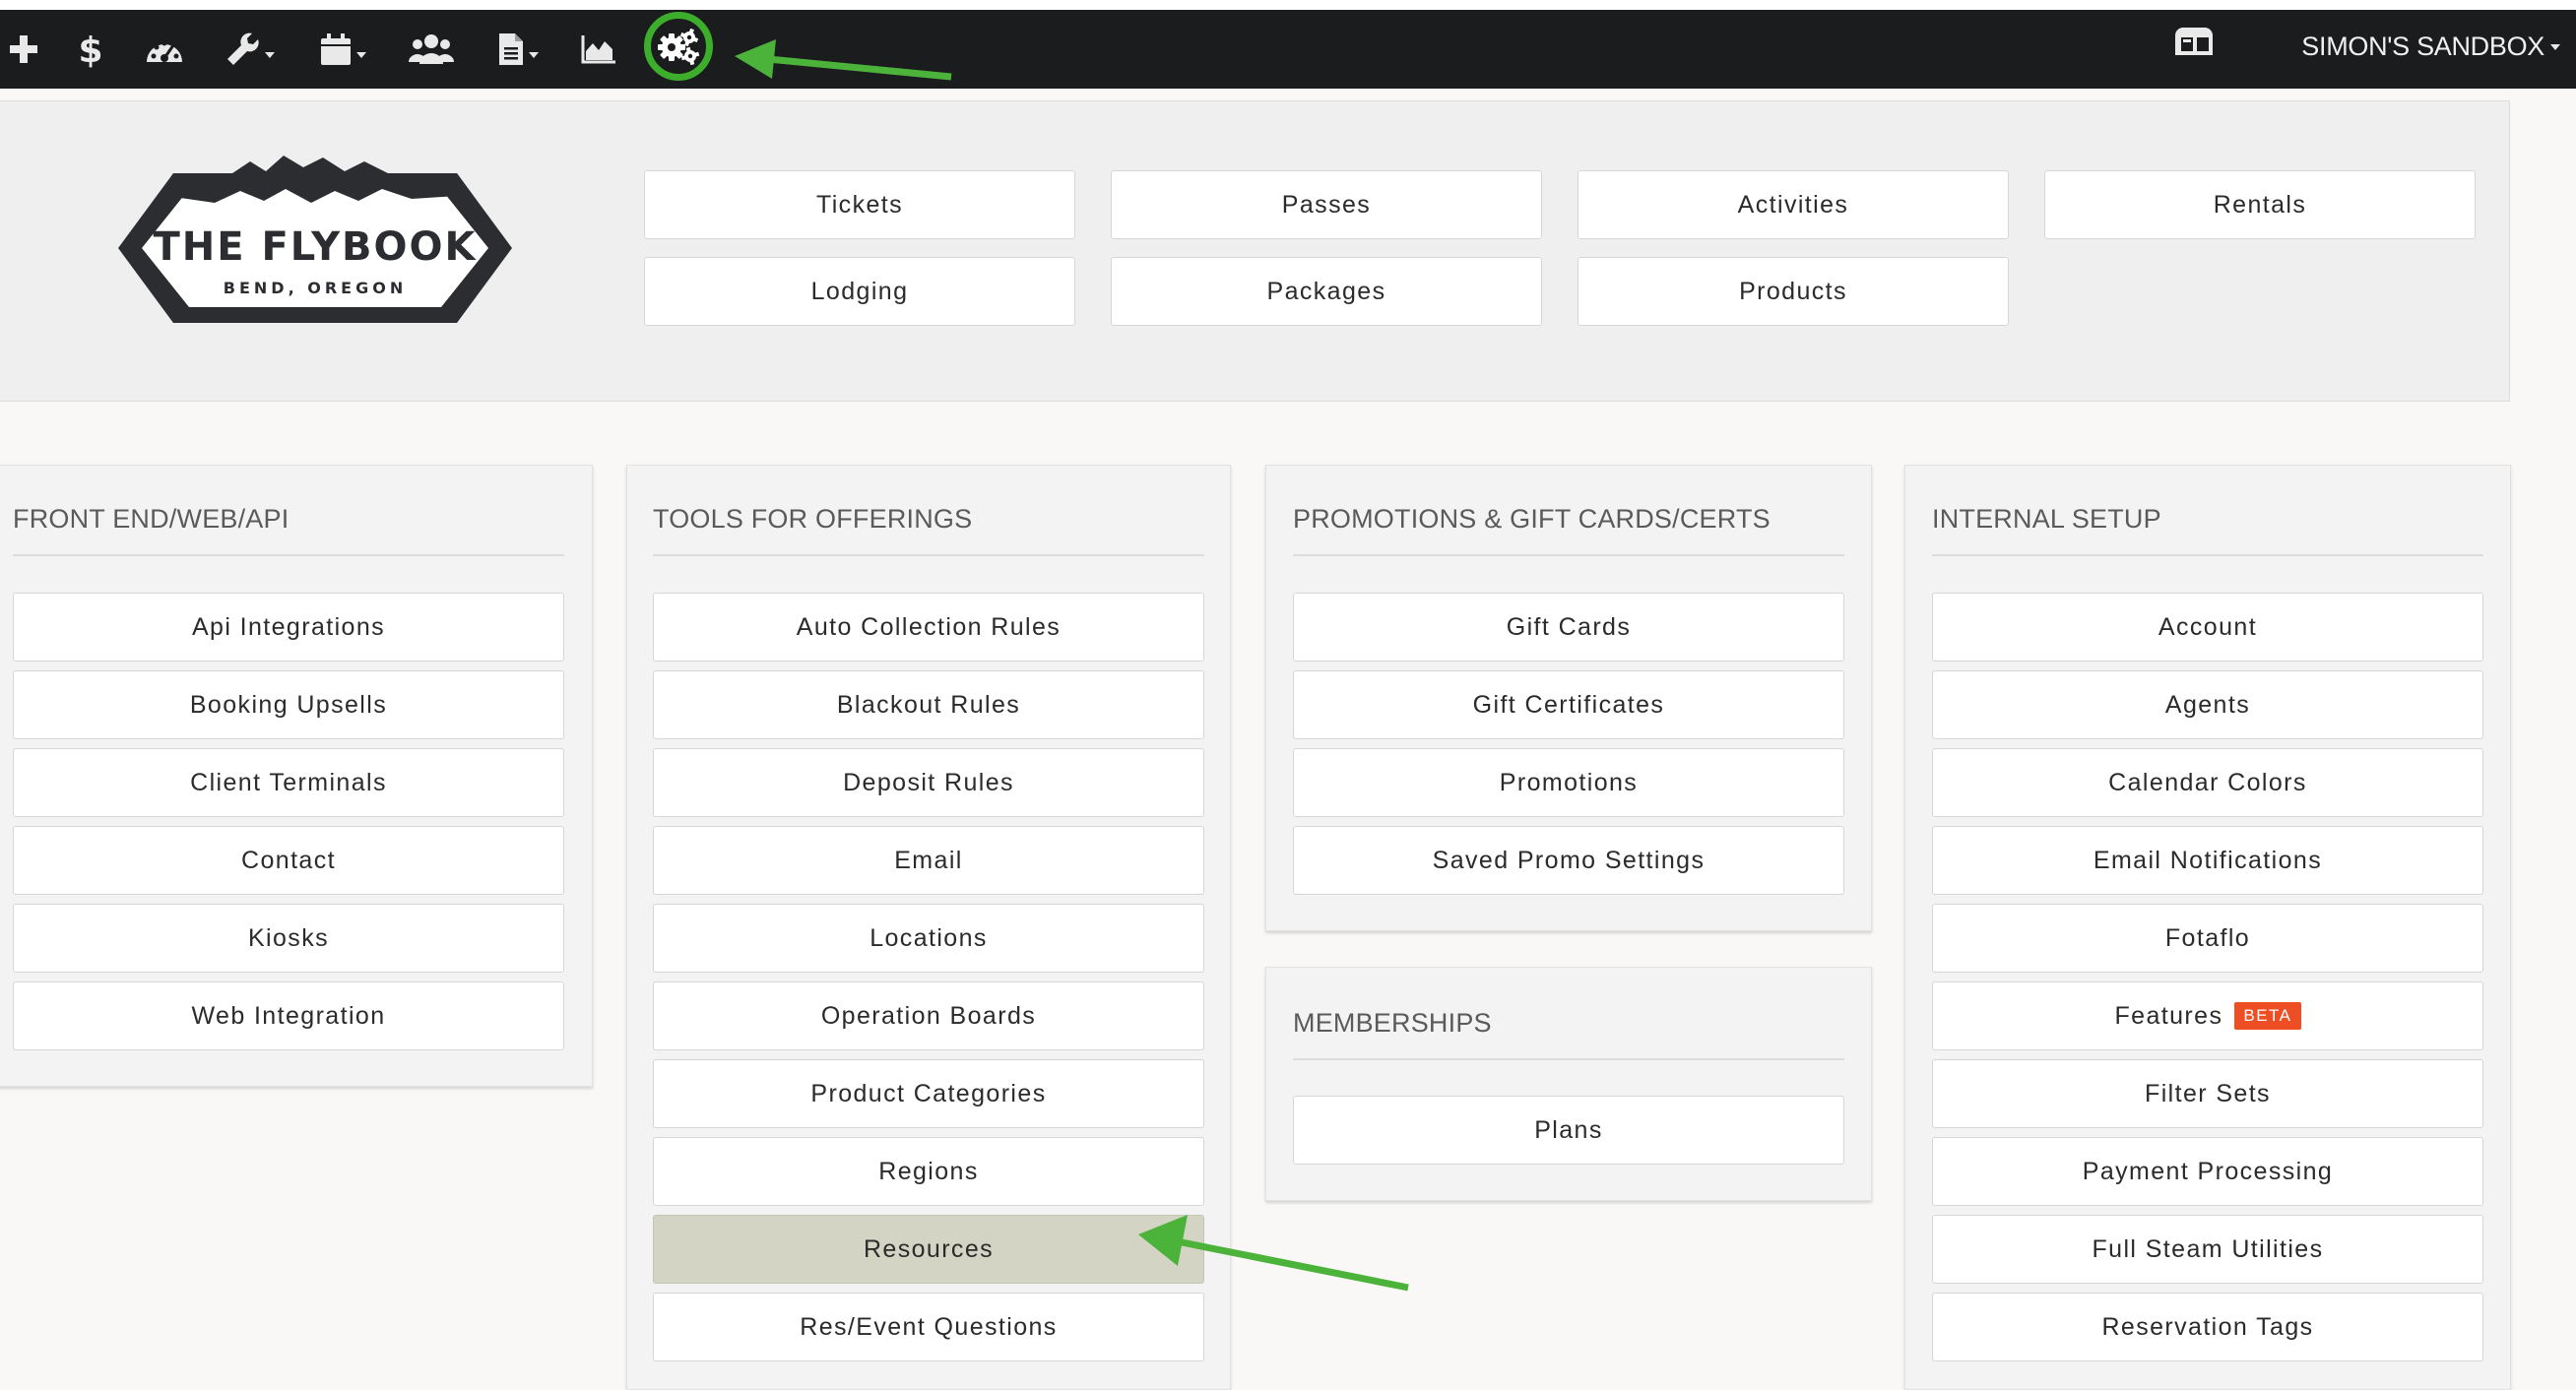  I want to click on payment-processing-button: Payment Processing, so click(2207, 1171).